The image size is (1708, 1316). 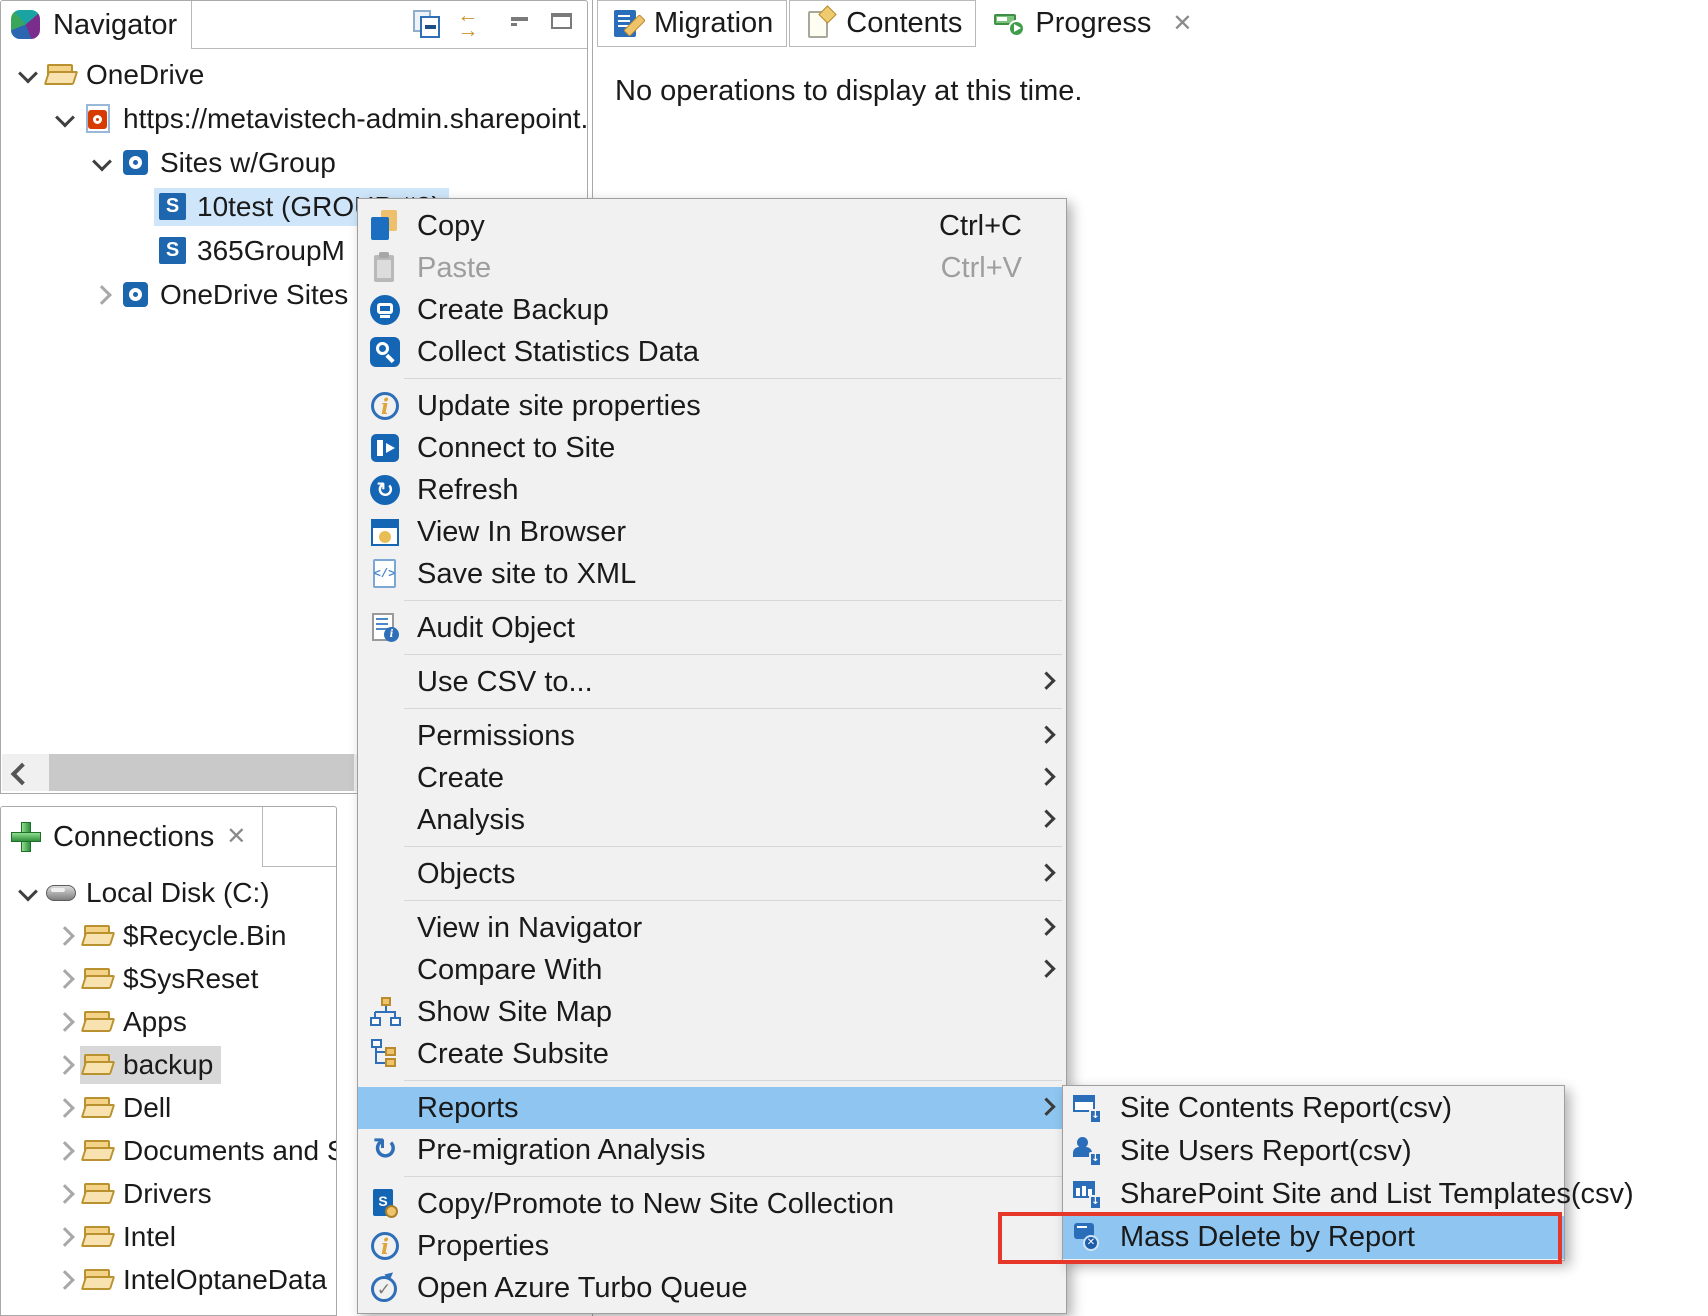 I want to click on info-icon: i, so click(x=385, y=406).